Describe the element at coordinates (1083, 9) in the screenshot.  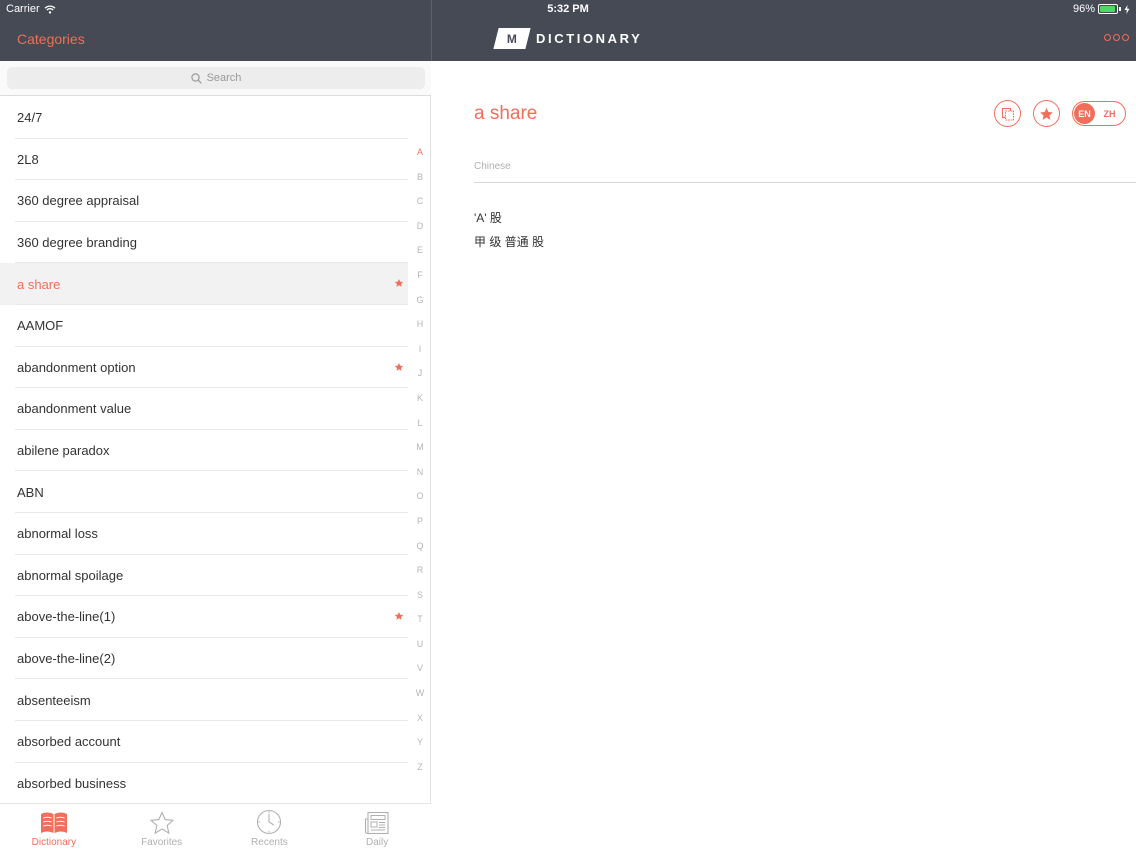
I see `battery-percent: 96%` at that location.